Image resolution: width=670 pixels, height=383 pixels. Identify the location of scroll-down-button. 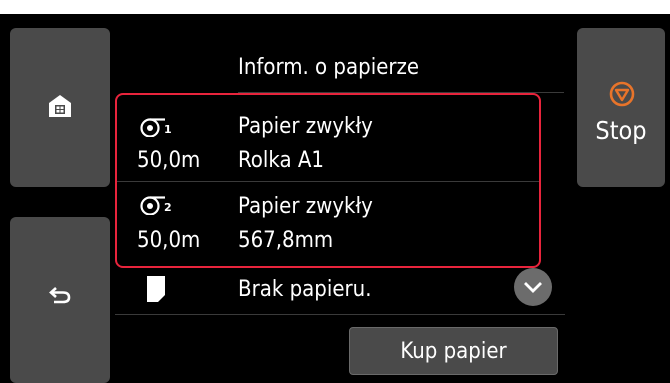
(533, 287).